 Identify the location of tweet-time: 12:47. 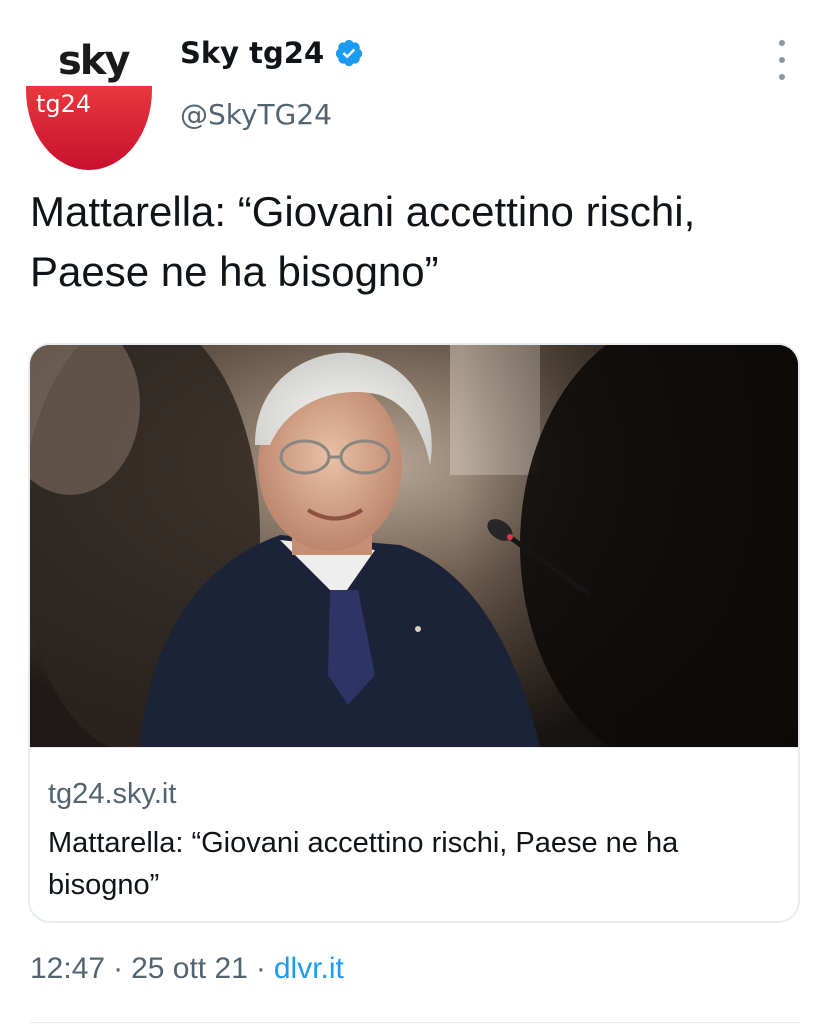
(67, 969).